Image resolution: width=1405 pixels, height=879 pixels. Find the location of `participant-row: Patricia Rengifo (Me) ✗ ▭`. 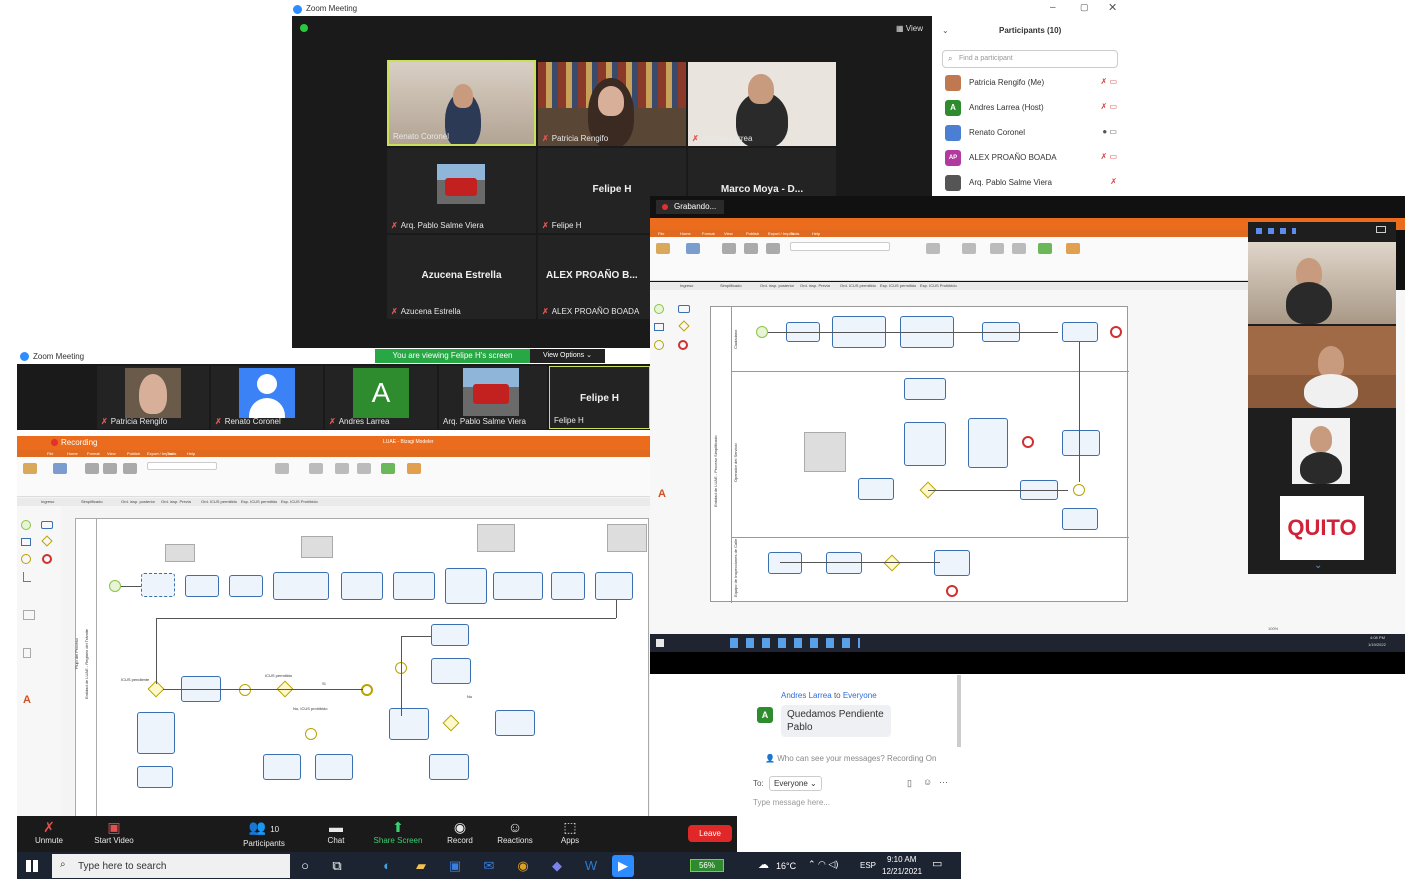

participant-row: Patricia Rengifo (Me) ✗ ▭ is located at coordinates (1035, 83).